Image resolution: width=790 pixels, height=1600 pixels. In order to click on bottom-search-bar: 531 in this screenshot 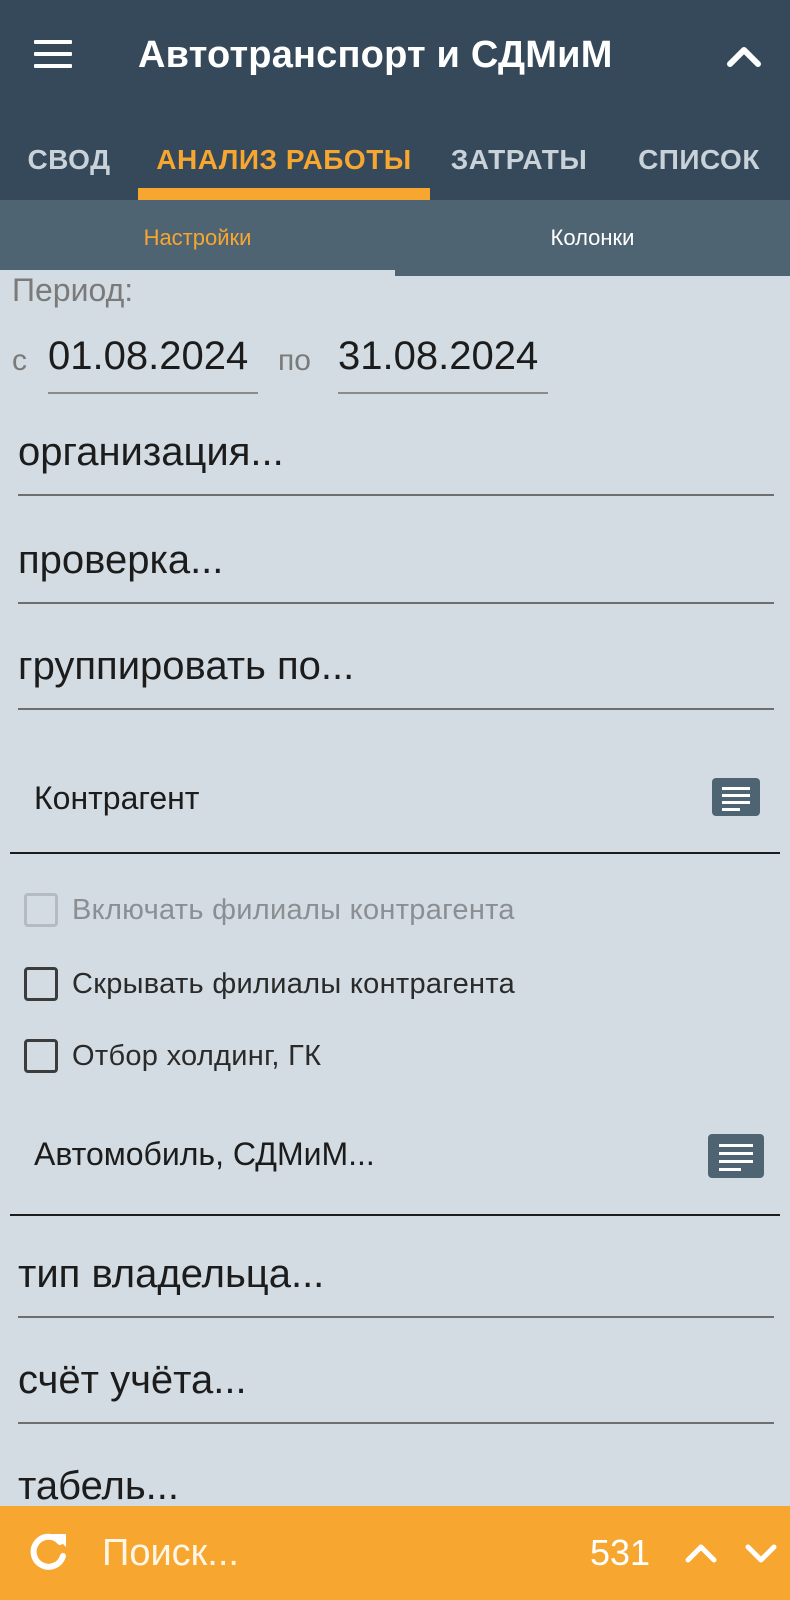, I will do `click(395, 1553)`.